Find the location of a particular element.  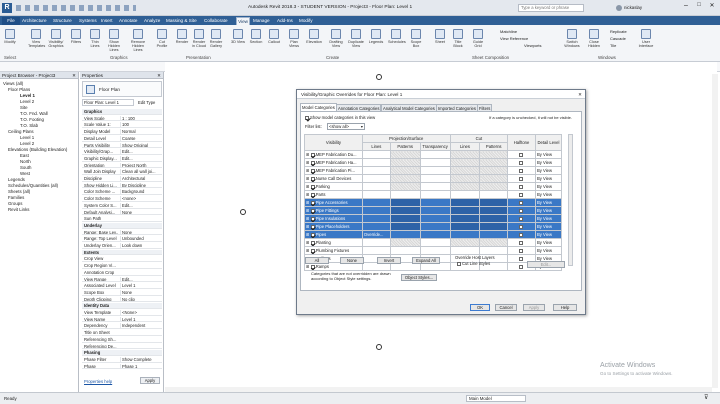

tab-manage: Manage is located at coordinates (261, 21).